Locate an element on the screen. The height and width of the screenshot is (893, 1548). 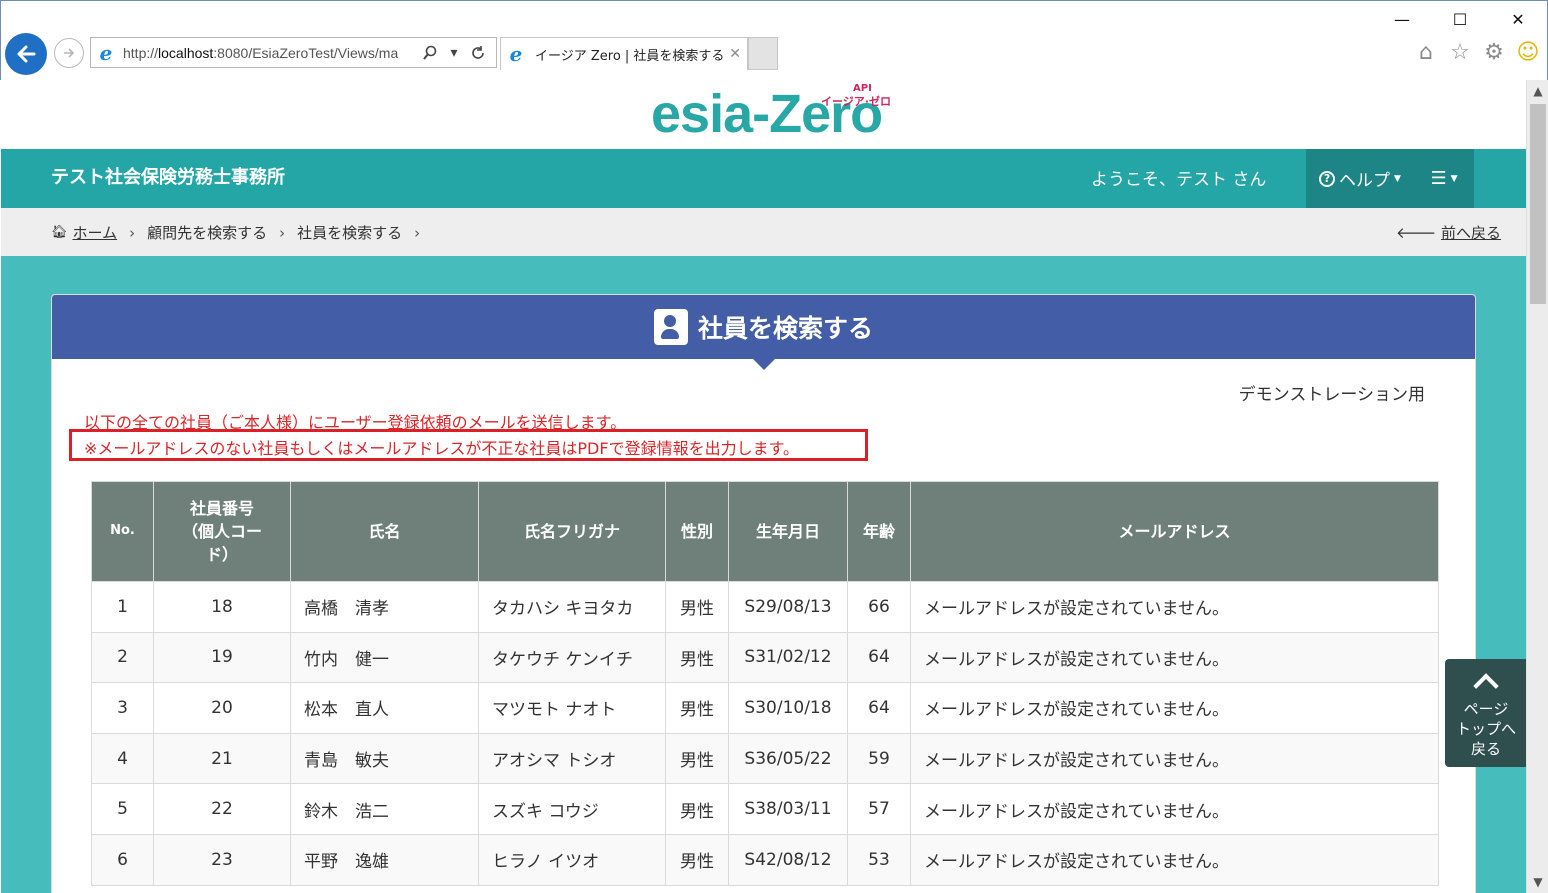
scroll-thumb is located at coordinates (1538, 204).